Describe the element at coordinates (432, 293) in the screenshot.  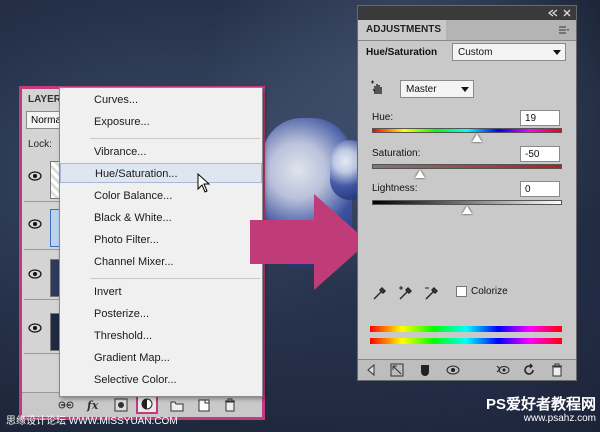
I see `eyedropper-minus-icon` at that location.